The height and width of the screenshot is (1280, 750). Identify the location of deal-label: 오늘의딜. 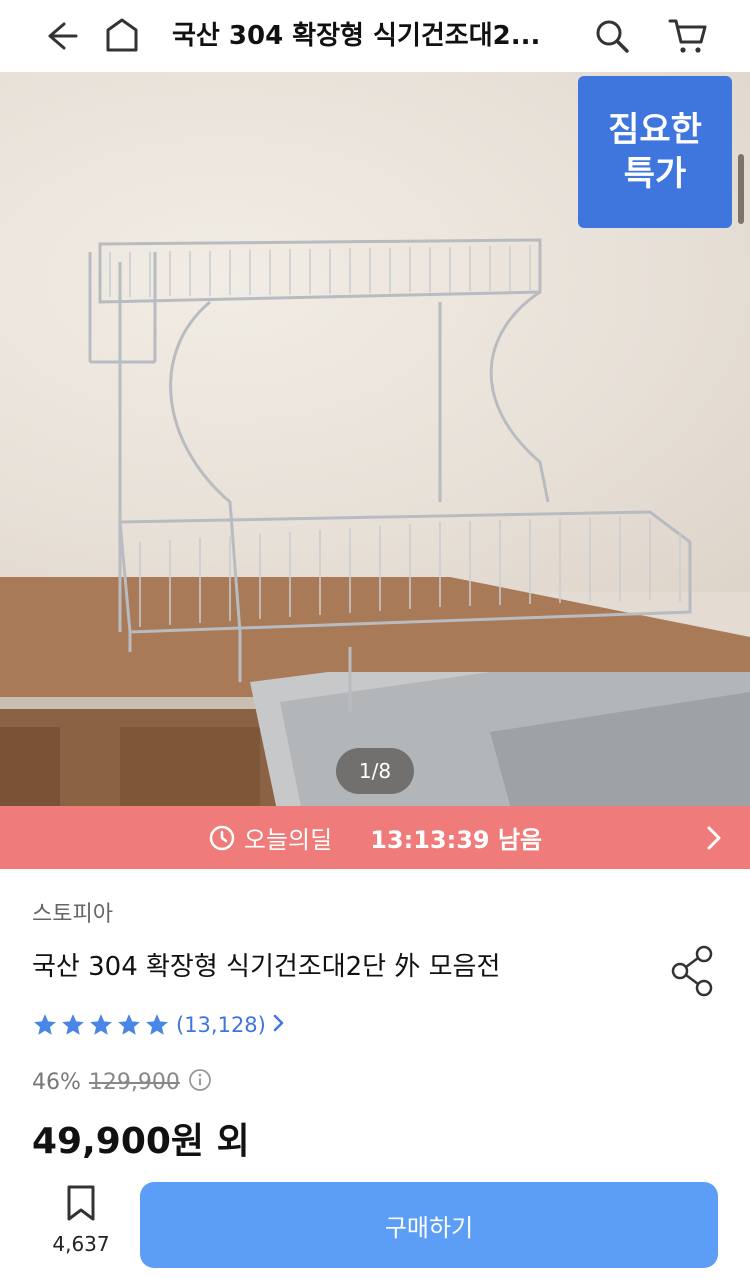
(288, 840).